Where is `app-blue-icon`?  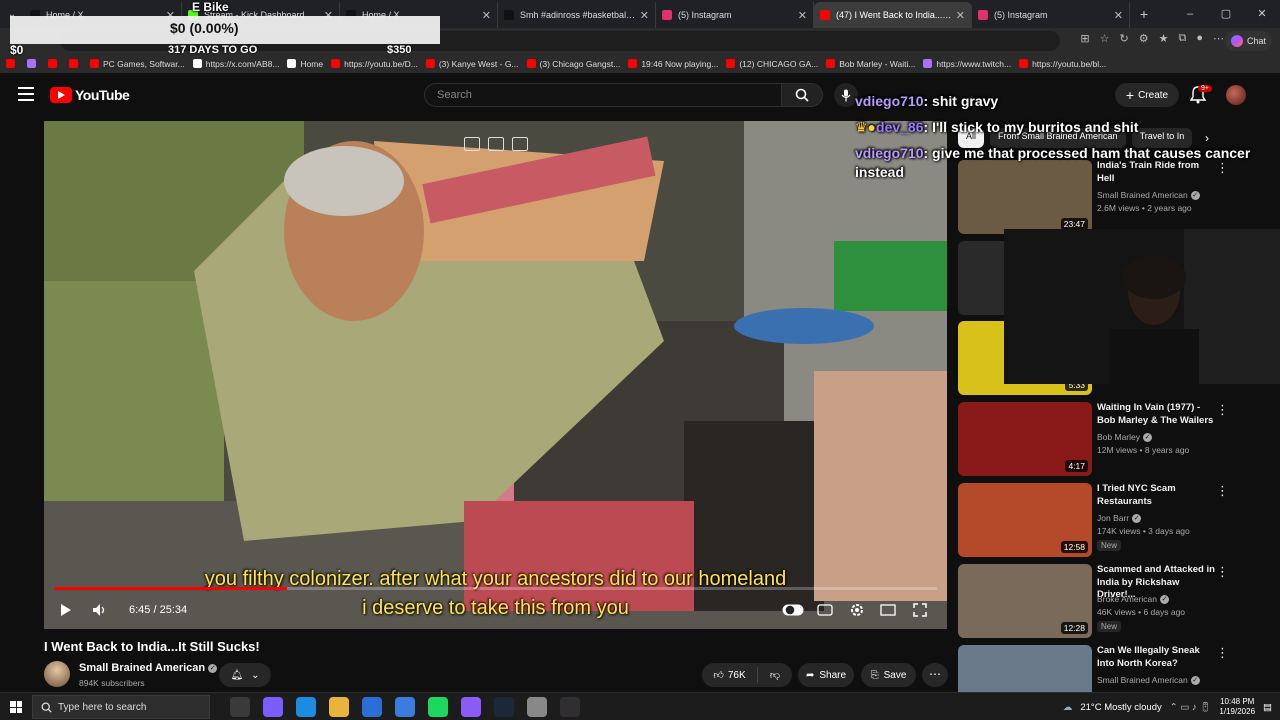 app-blue-icon is located at coordinates (405, 707).